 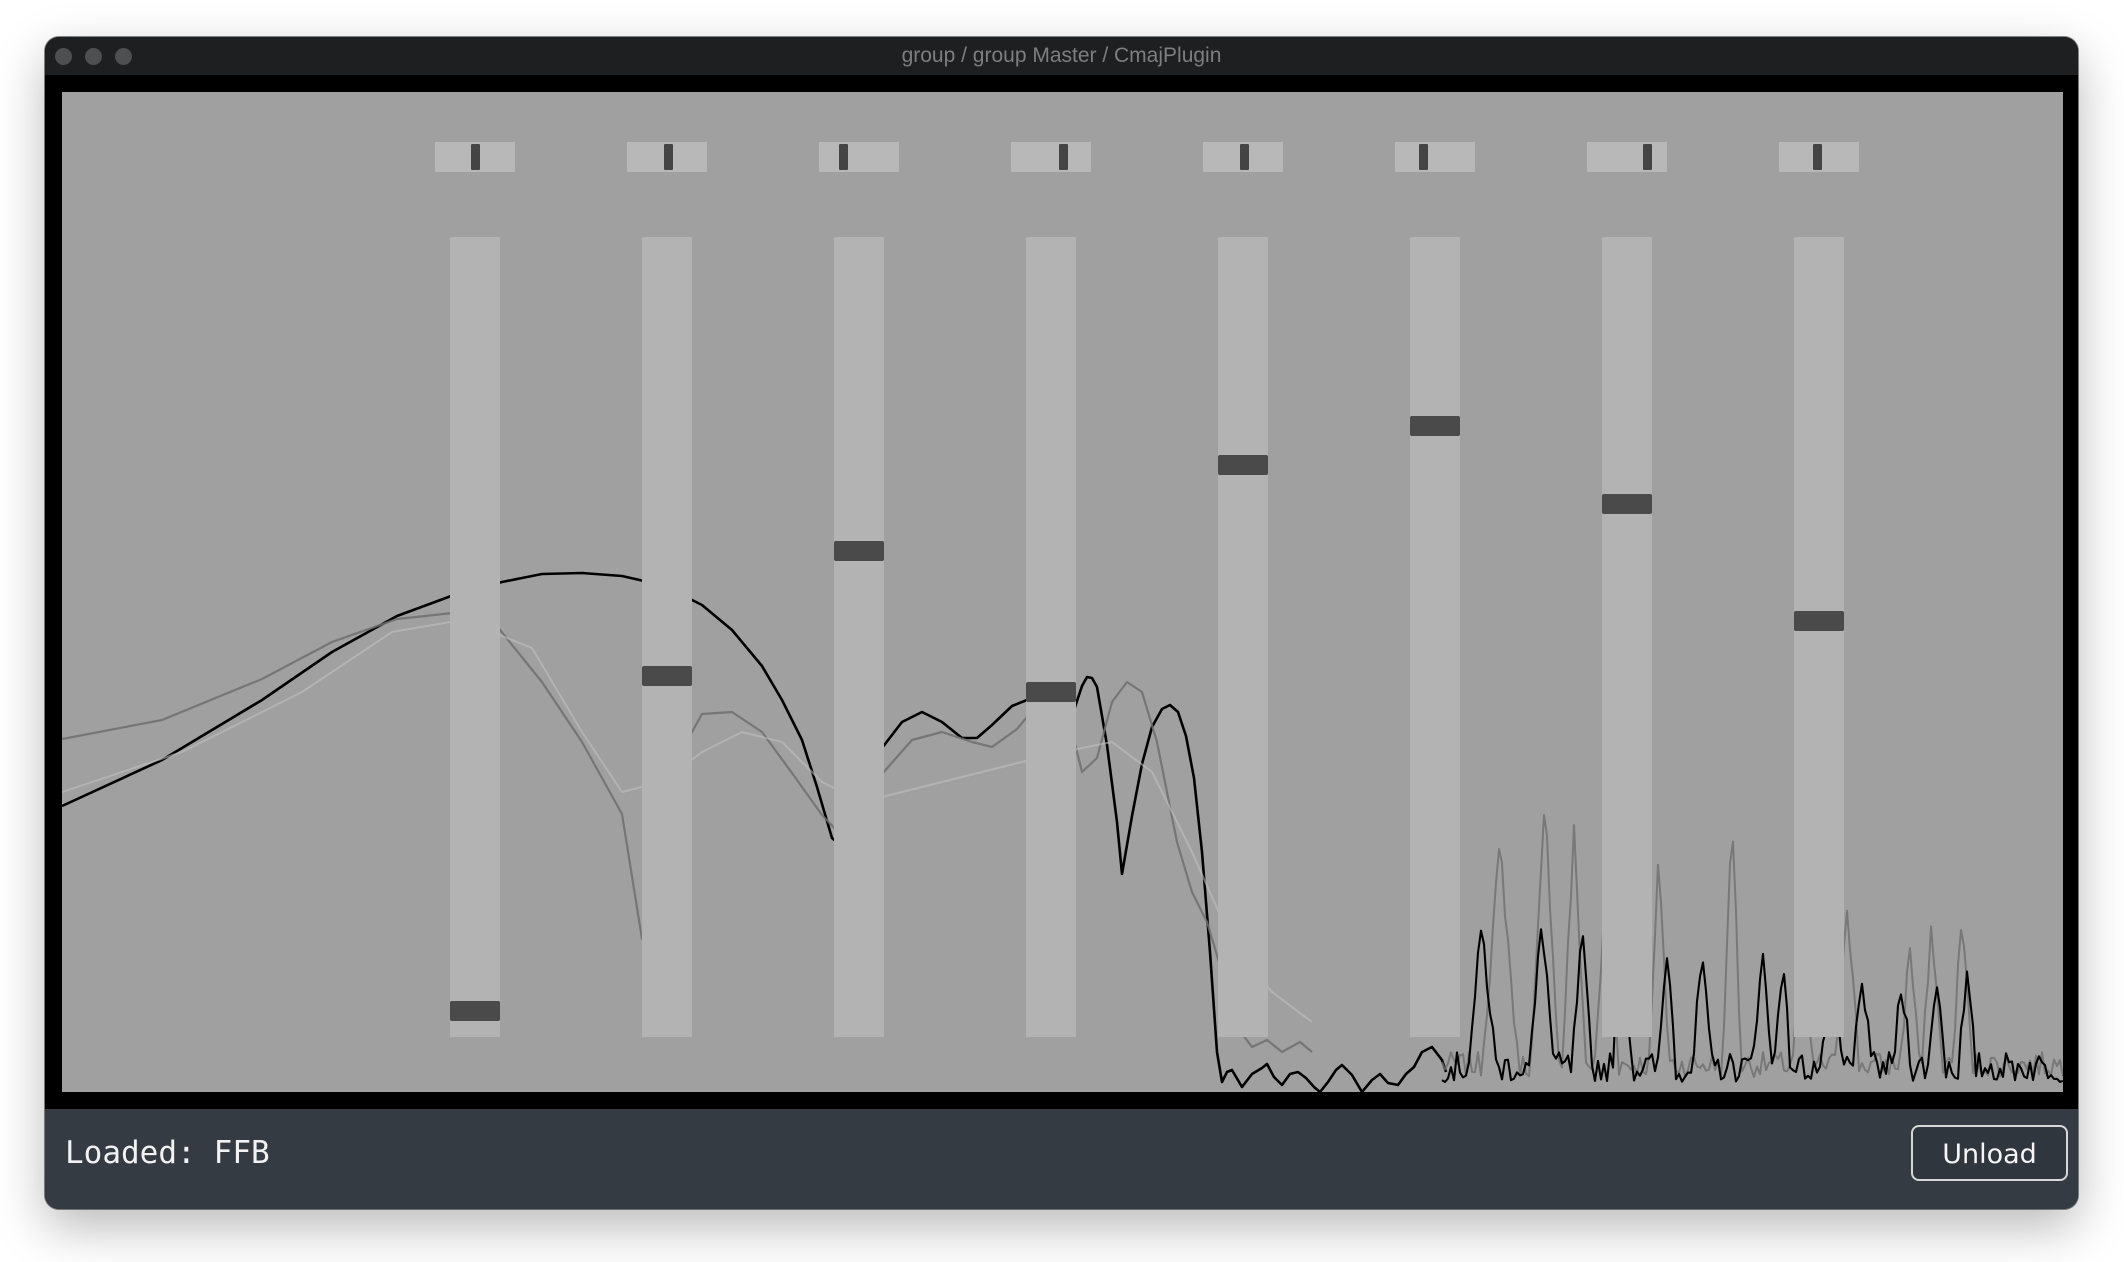 What do you see at coordinates (667, 637) in the screenshot?
I see `band-115-gain-slider` at bounding box center [667, 637].